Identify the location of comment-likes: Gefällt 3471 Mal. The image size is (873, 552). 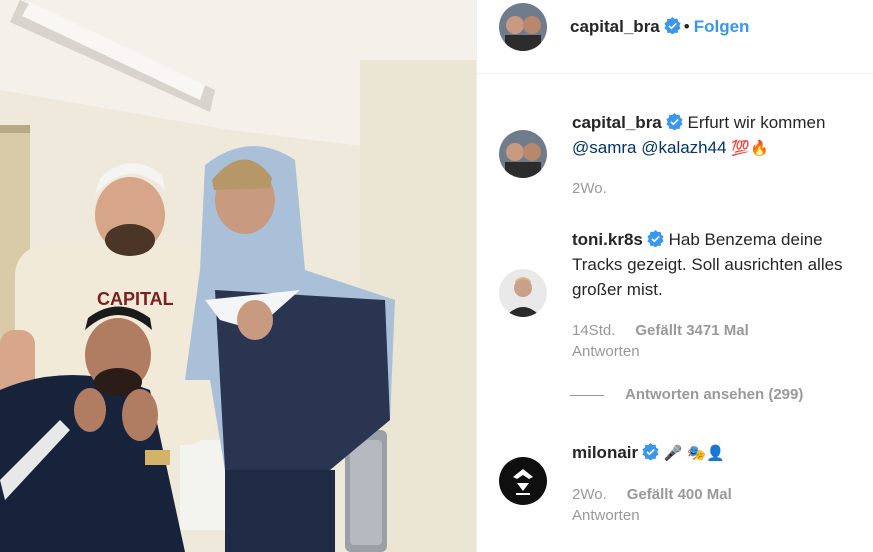
(691, 330).